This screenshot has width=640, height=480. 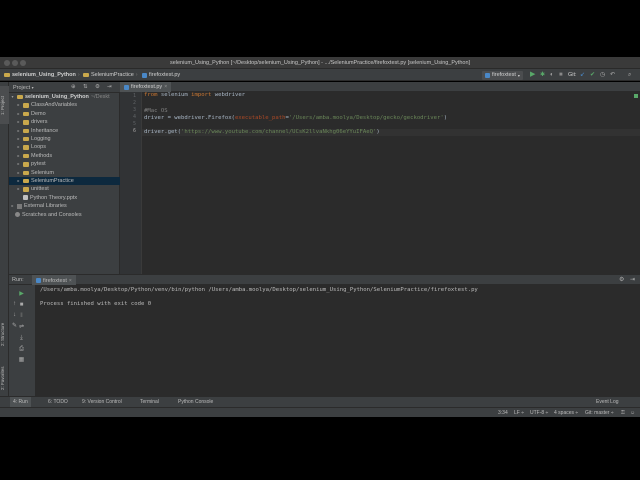 What do you see at coordinates (632, 413) in the screenshot?
I see `notifications-icon: ☺` at bounding box center [632, 413].